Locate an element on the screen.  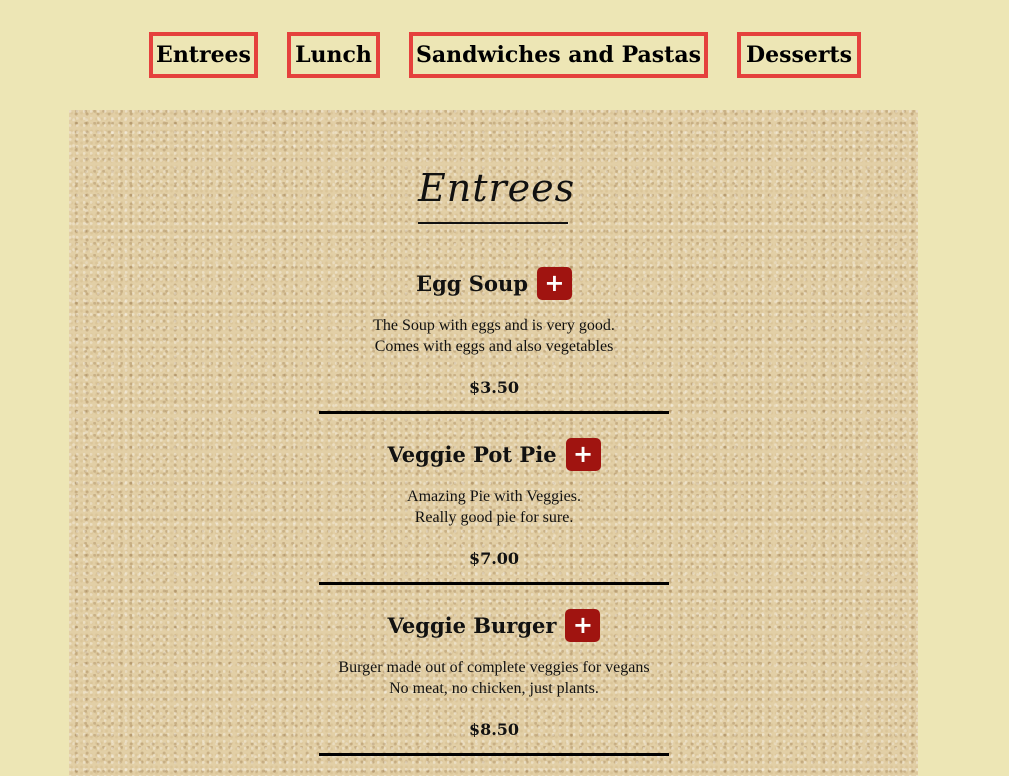
title-underline is located at coordinates (493, 223).